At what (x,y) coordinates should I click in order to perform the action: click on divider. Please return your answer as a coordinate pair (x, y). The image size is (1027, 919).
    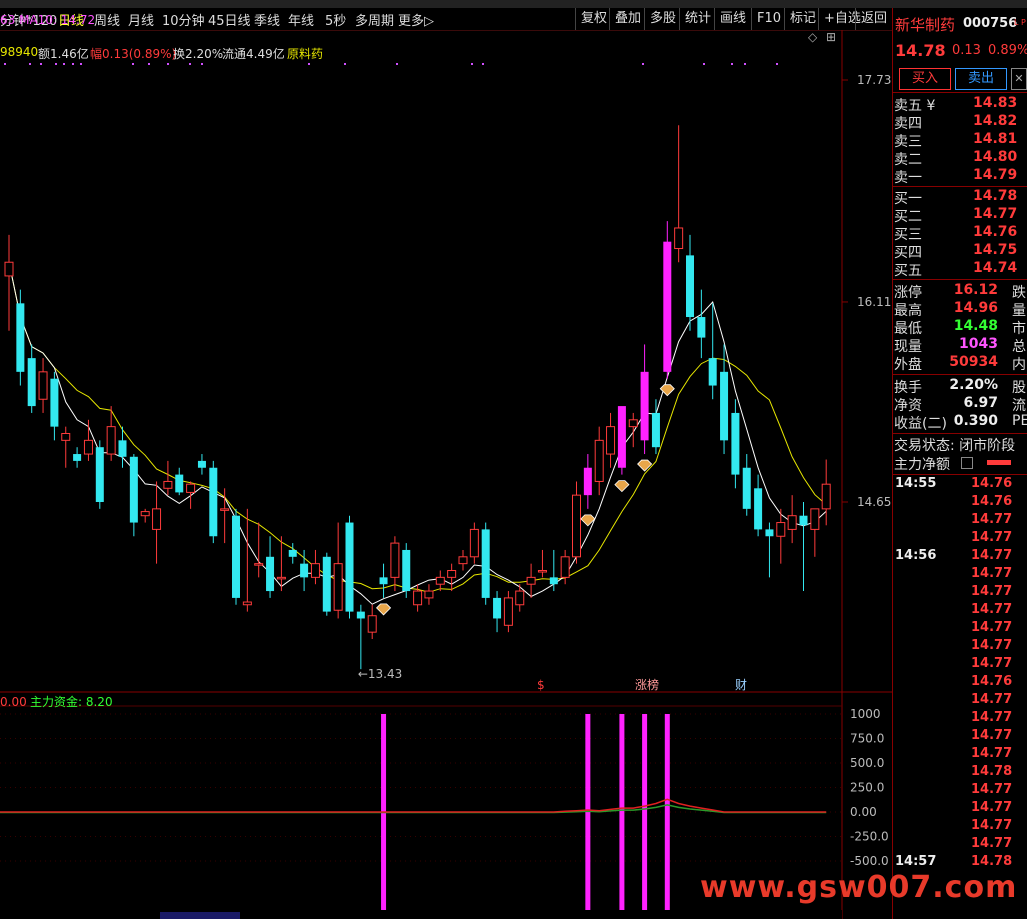
    Looking at the image, I should click on (960, 279).